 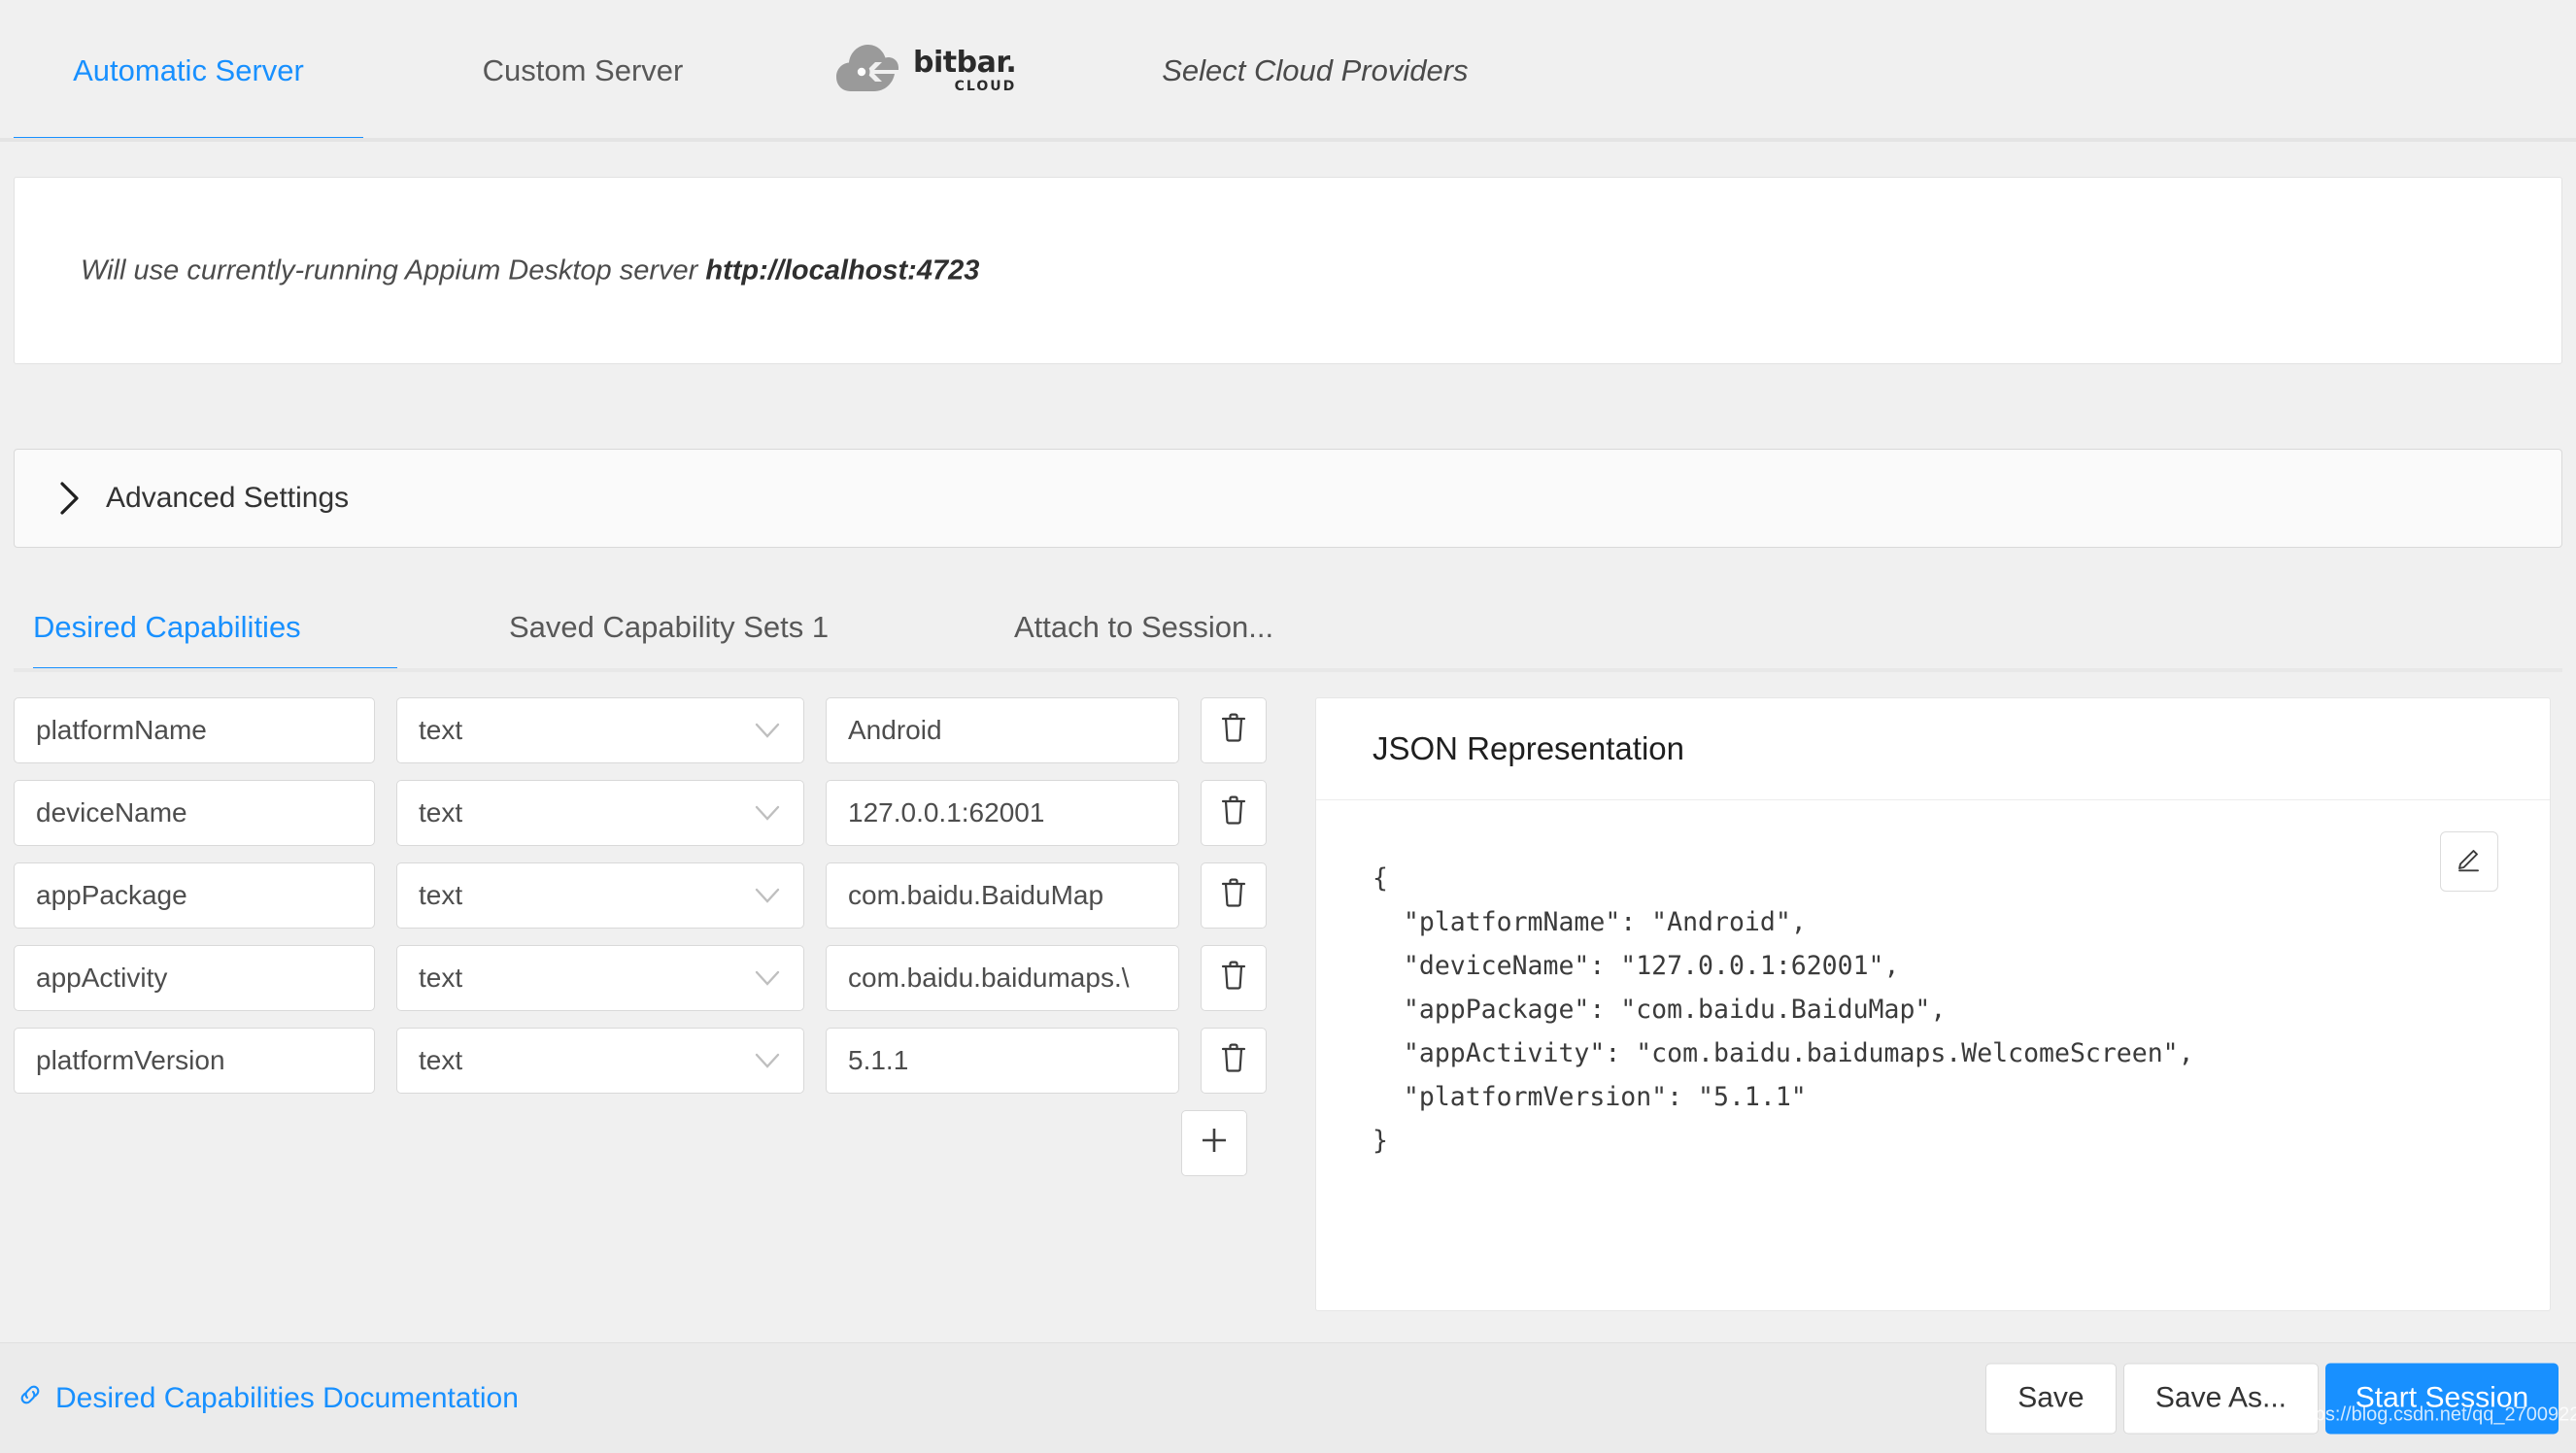 What do you see at coordinates (2442, 1398) in the screenshot?
I see `start-session-button-label: Start Session` at bounding box center [2442, 1398].